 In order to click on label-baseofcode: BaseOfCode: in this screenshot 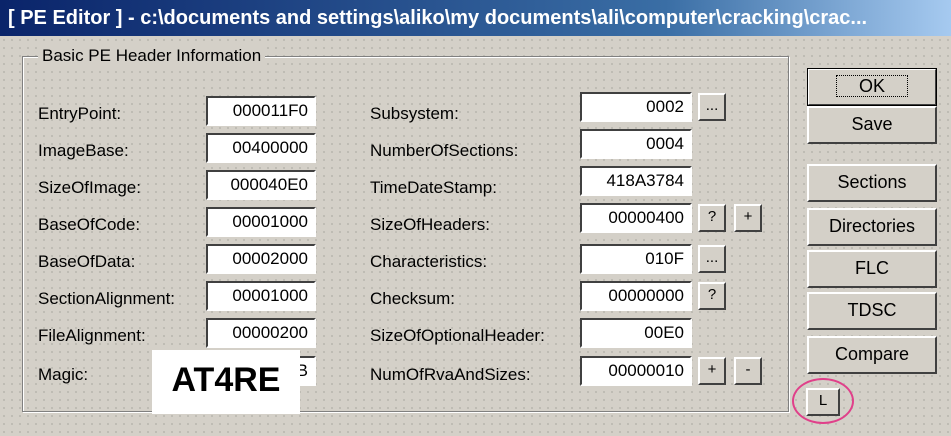, I will do `click(89, 224)`.